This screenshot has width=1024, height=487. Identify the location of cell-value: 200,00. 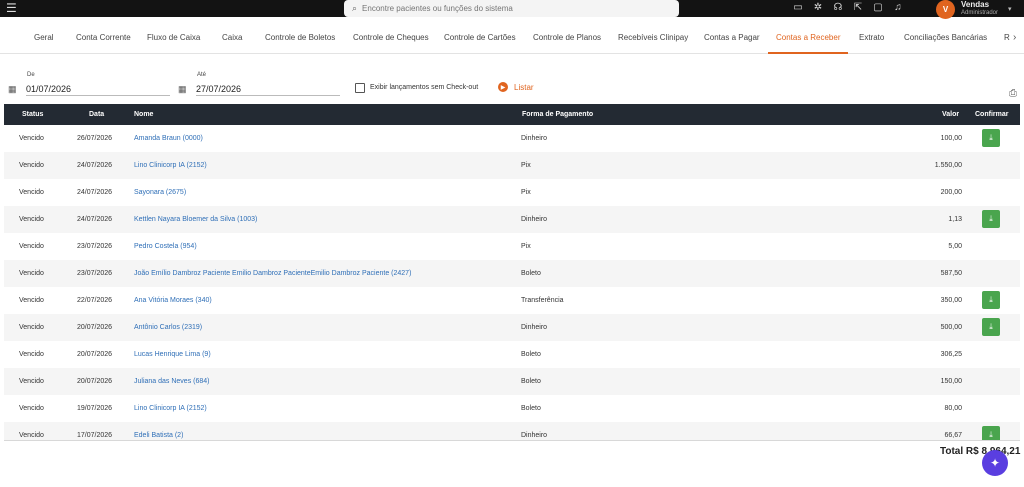
(951, 192).